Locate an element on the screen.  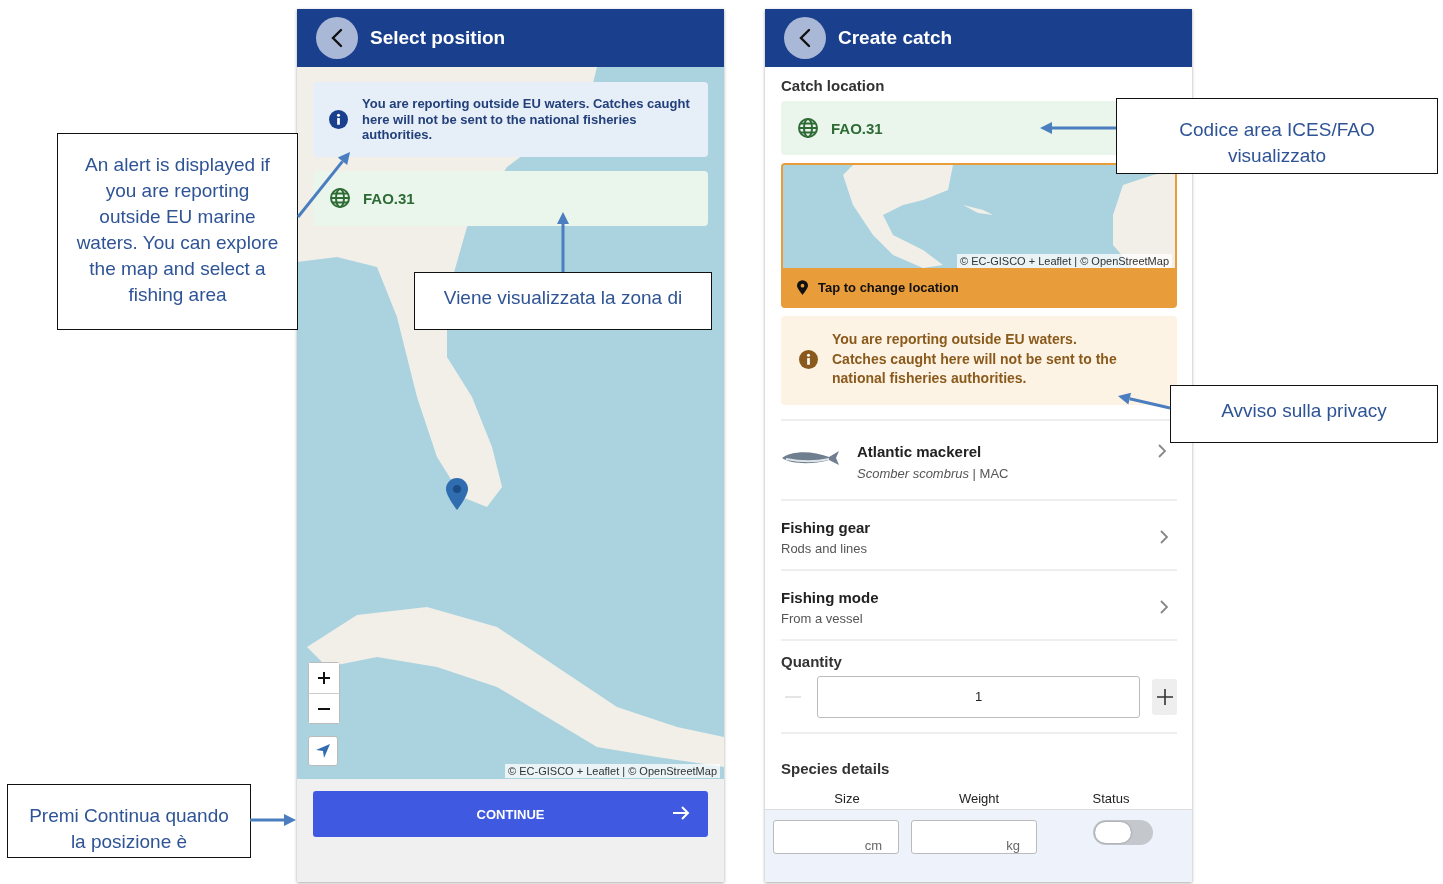
increment-button is located at coordinates (1164, 696).